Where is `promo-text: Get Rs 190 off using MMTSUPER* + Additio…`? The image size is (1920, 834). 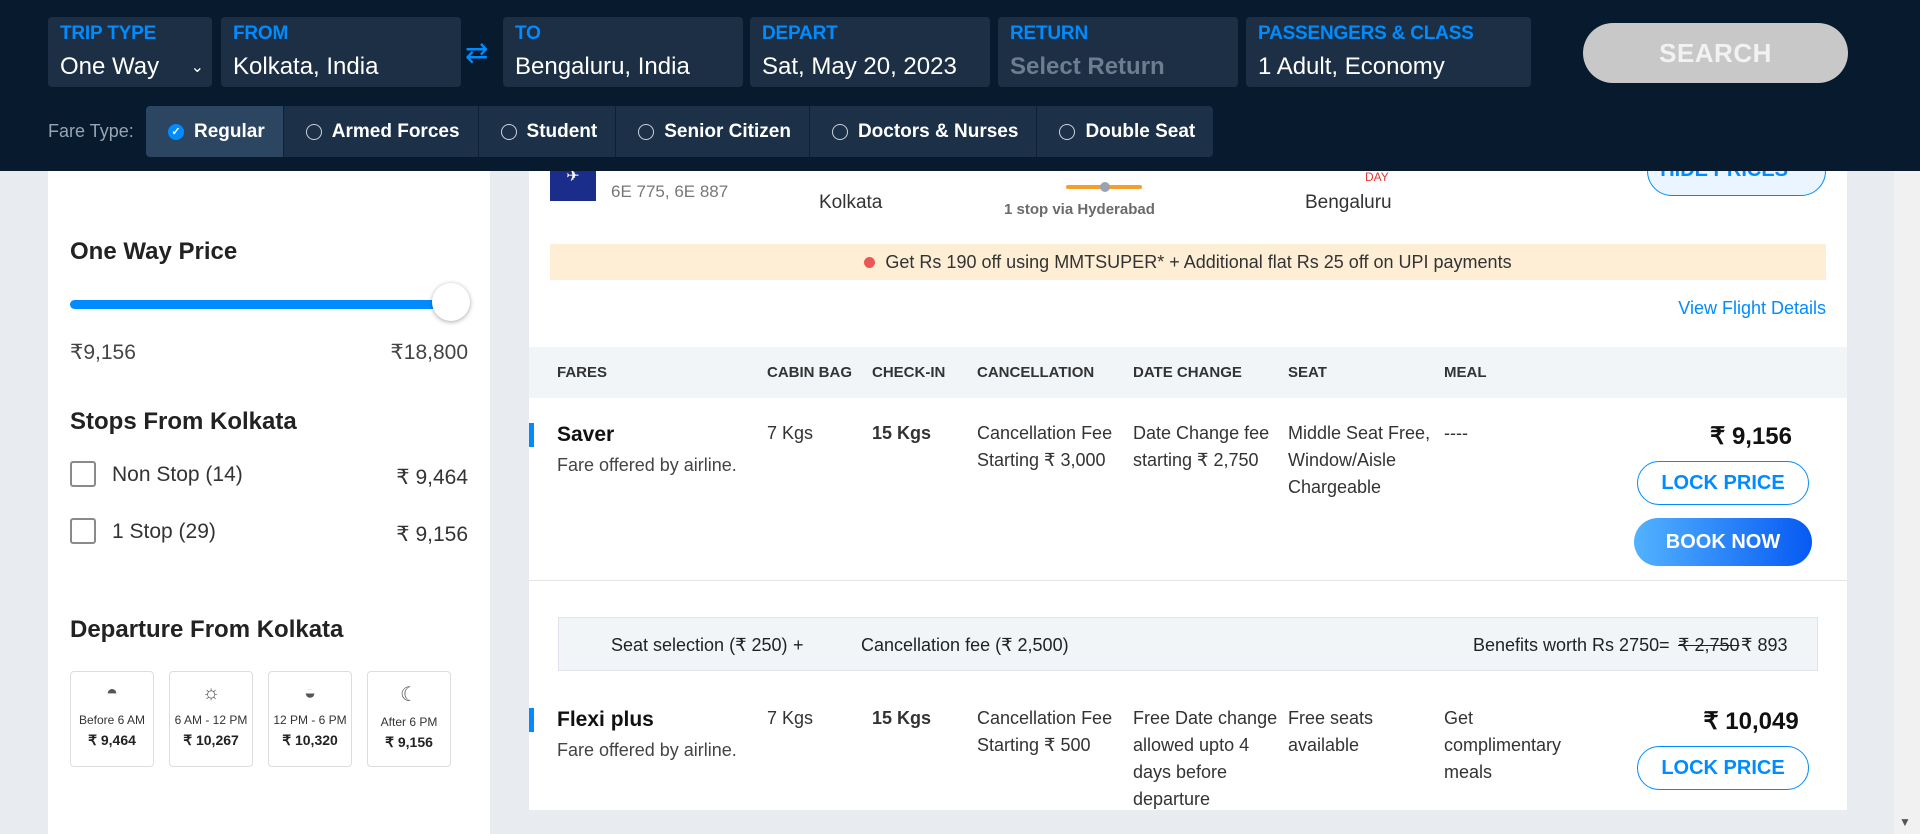
promo-text: Get Rs 190 off using MMTSUPER* + Additio… is located at coordinates (1198, 261).